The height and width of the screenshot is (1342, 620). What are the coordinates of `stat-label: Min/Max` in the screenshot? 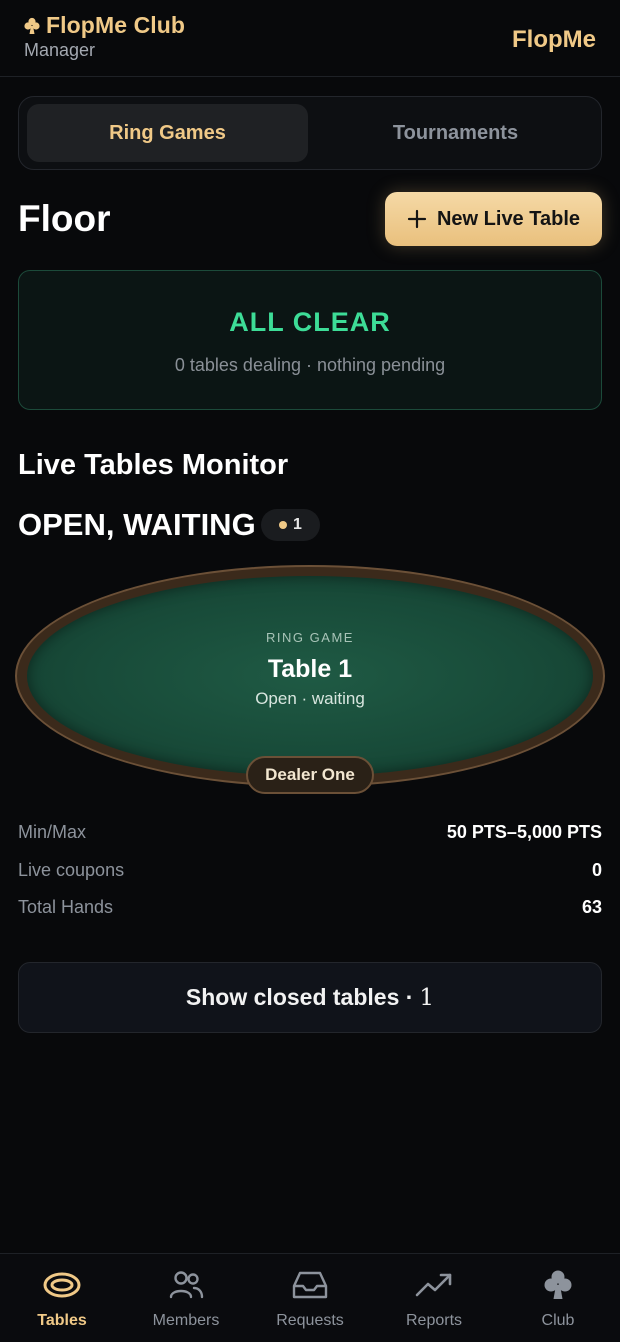 It's located at (52, 831).